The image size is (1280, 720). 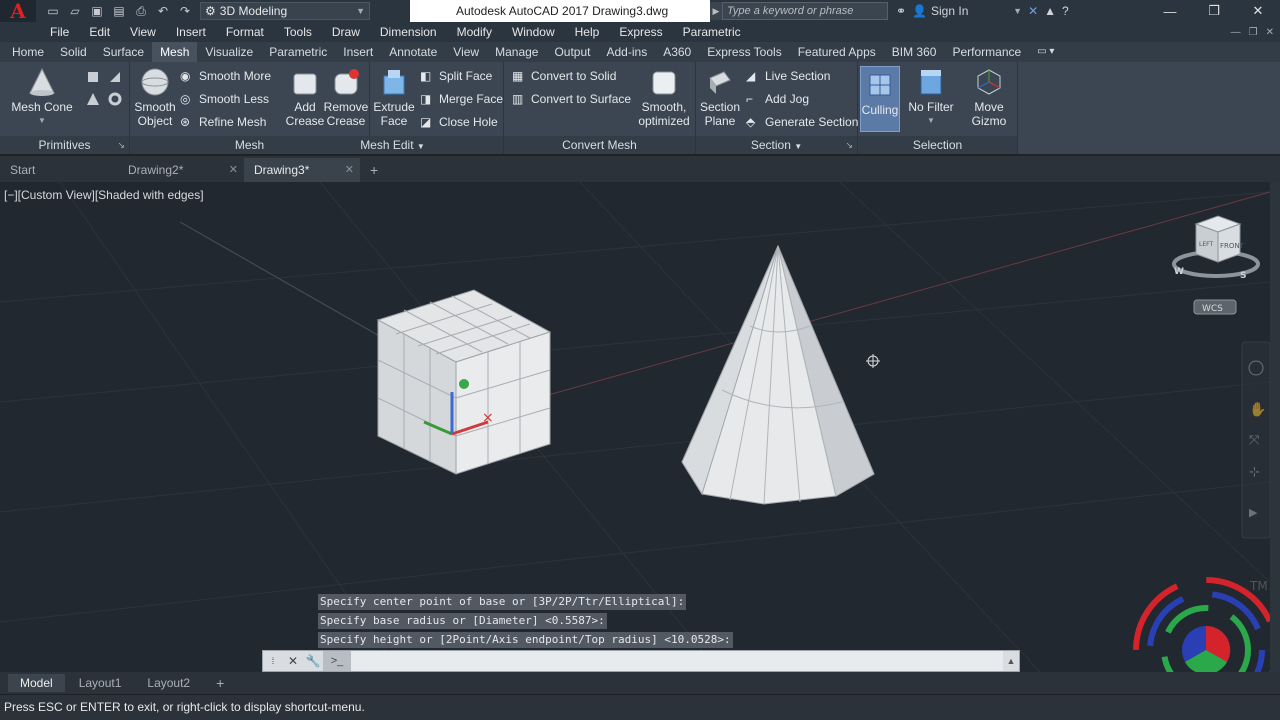 What do you see at coordinates (1236, 32) in the screenshot?
I see `doc-minimize-icon: —` at bounding box center [1236, 32].